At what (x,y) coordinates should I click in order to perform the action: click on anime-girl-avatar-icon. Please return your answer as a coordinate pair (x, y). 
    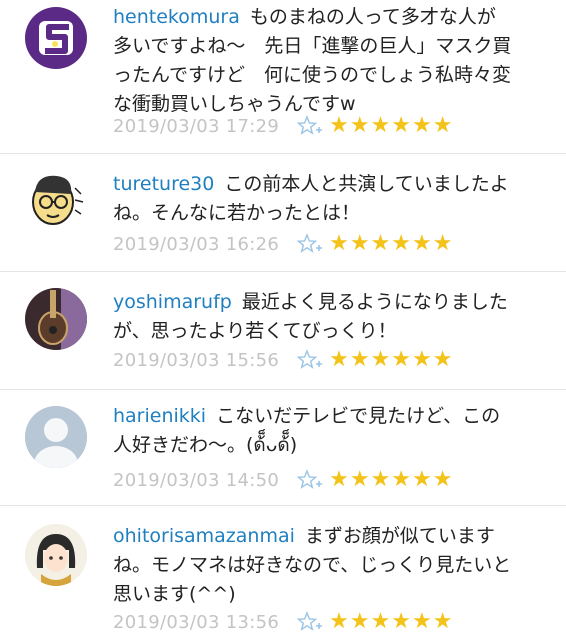
    Looking at the image, I should click on (56, 555).